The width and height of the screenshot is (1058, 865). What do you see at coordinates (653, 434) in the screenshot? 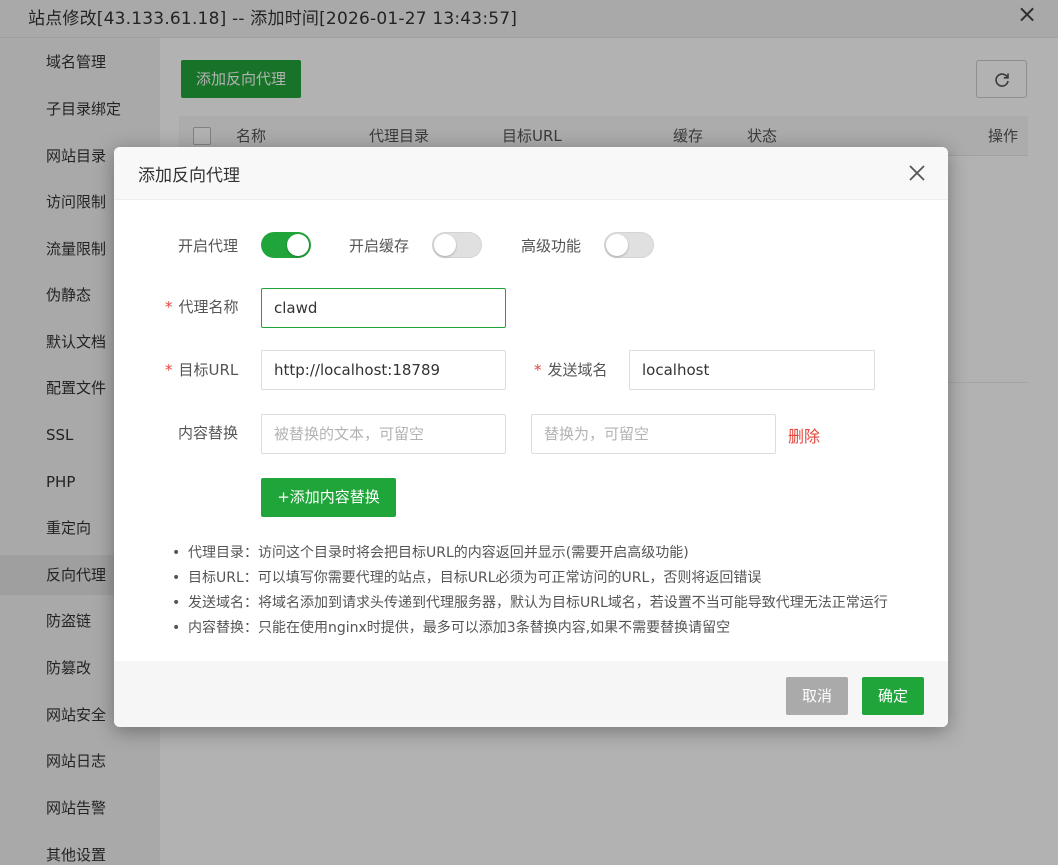
I see `replace-to-input` at bounding box center [653, 434].